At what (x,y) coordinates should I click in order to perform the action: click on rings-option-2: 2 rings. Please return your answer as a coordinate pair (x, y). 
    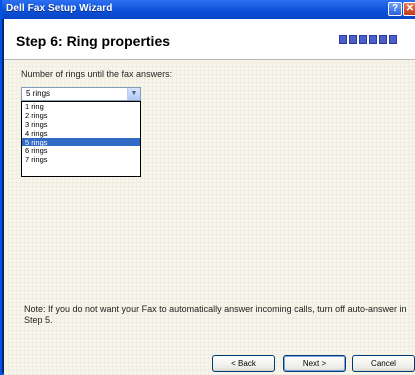
    Looking at the image, I should click on (81, 115).